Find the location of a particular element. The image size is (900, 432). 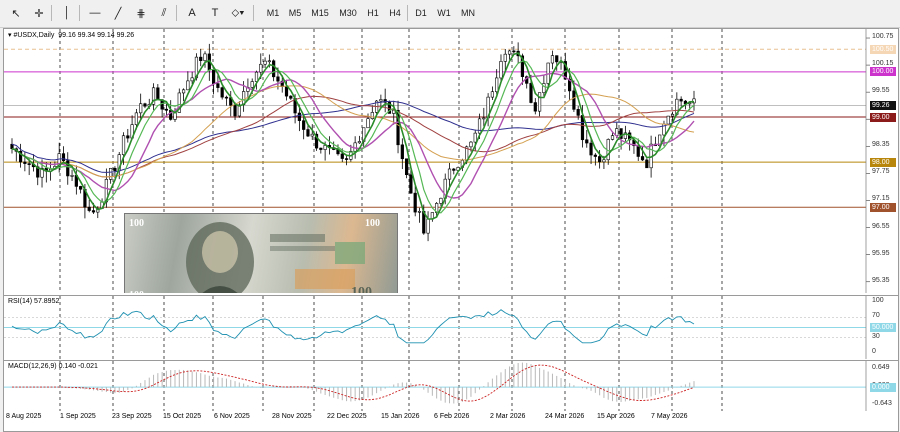

horizontal-line-icon: — is located at coordinates (95, 13).